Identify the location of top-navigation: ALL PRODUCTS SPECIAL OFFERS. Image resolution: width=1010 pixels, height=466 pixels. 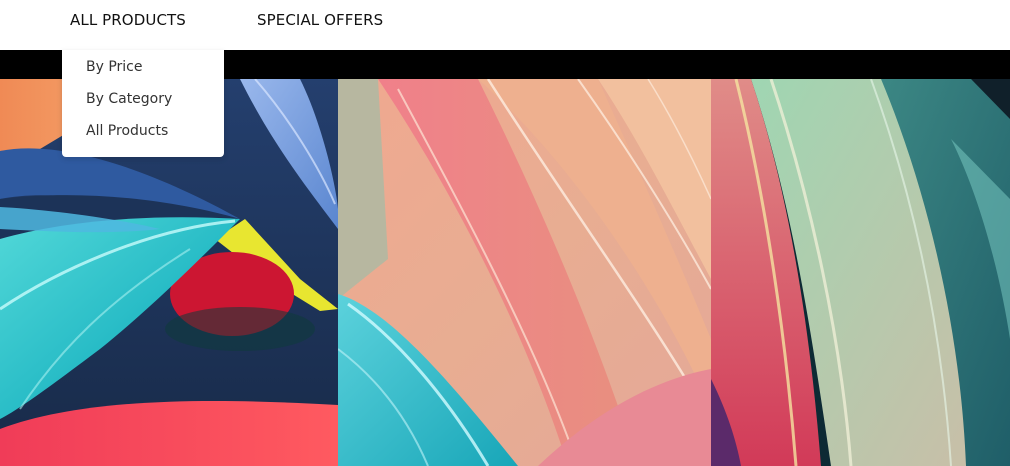
(505, 25).